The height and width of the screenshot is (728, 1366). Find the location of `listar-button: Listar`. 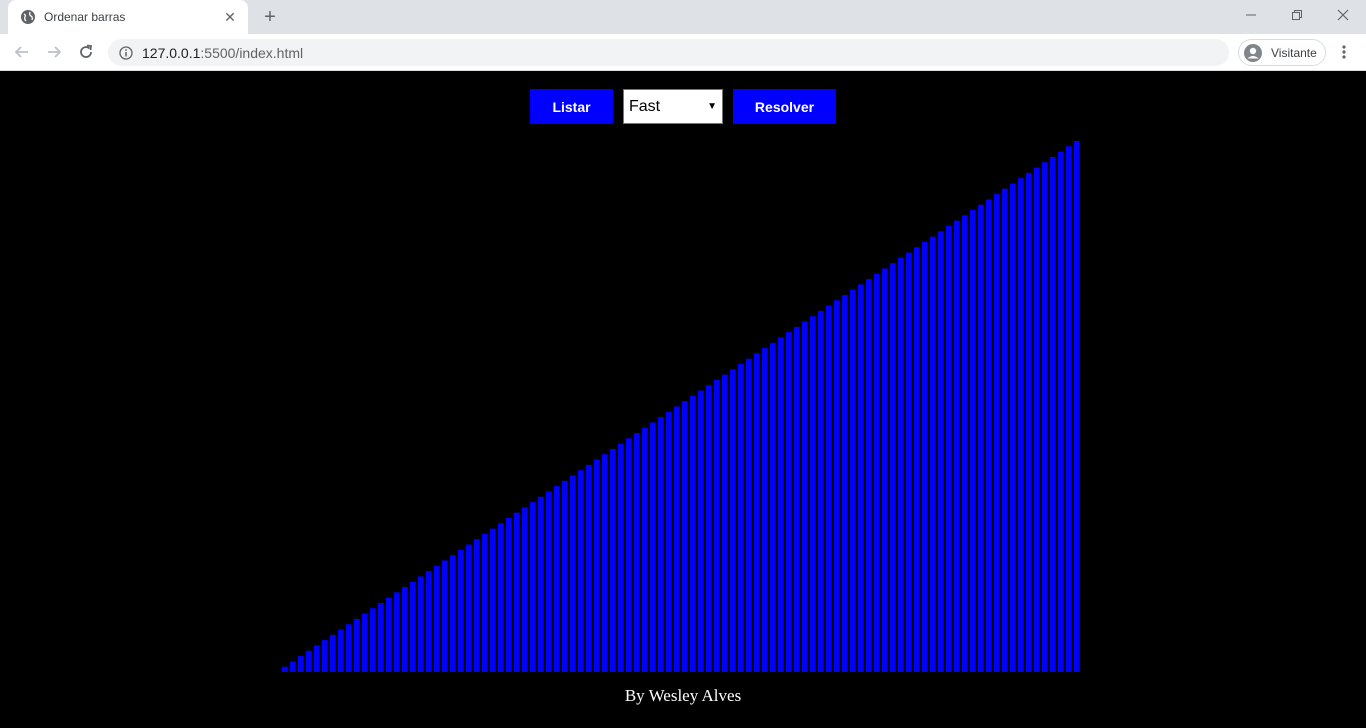

listar-button: Listar is located at coordinates (571, 106).